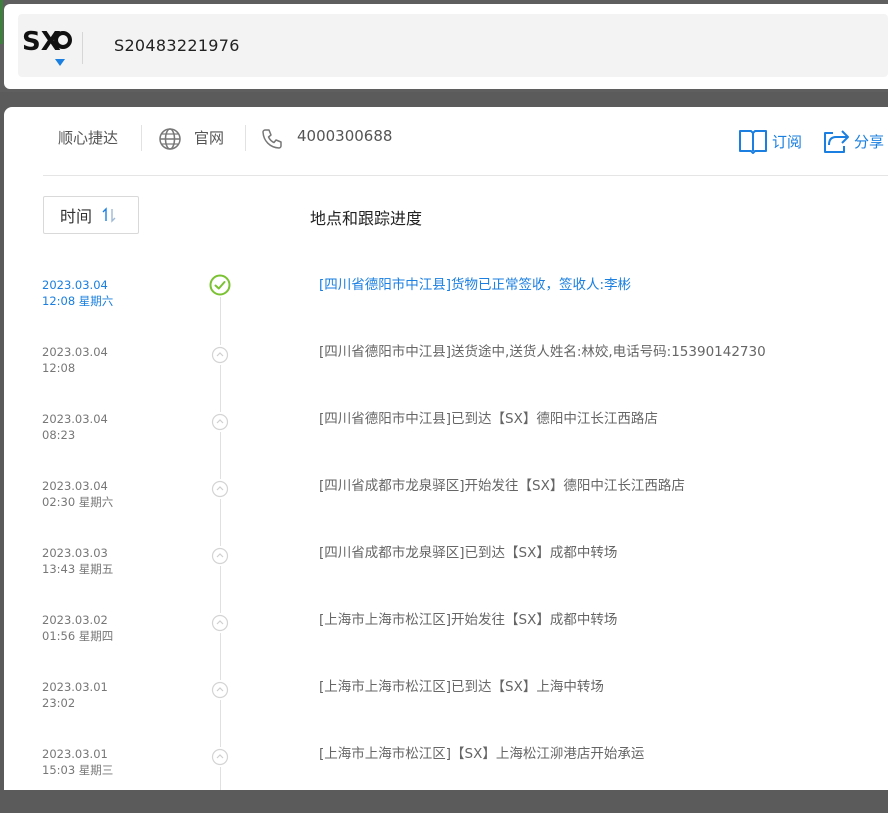 This screenshot has height=813, width=888. I want to click on event-datetime: 2023.03.01 15:03 星期三, so click(77, 762).